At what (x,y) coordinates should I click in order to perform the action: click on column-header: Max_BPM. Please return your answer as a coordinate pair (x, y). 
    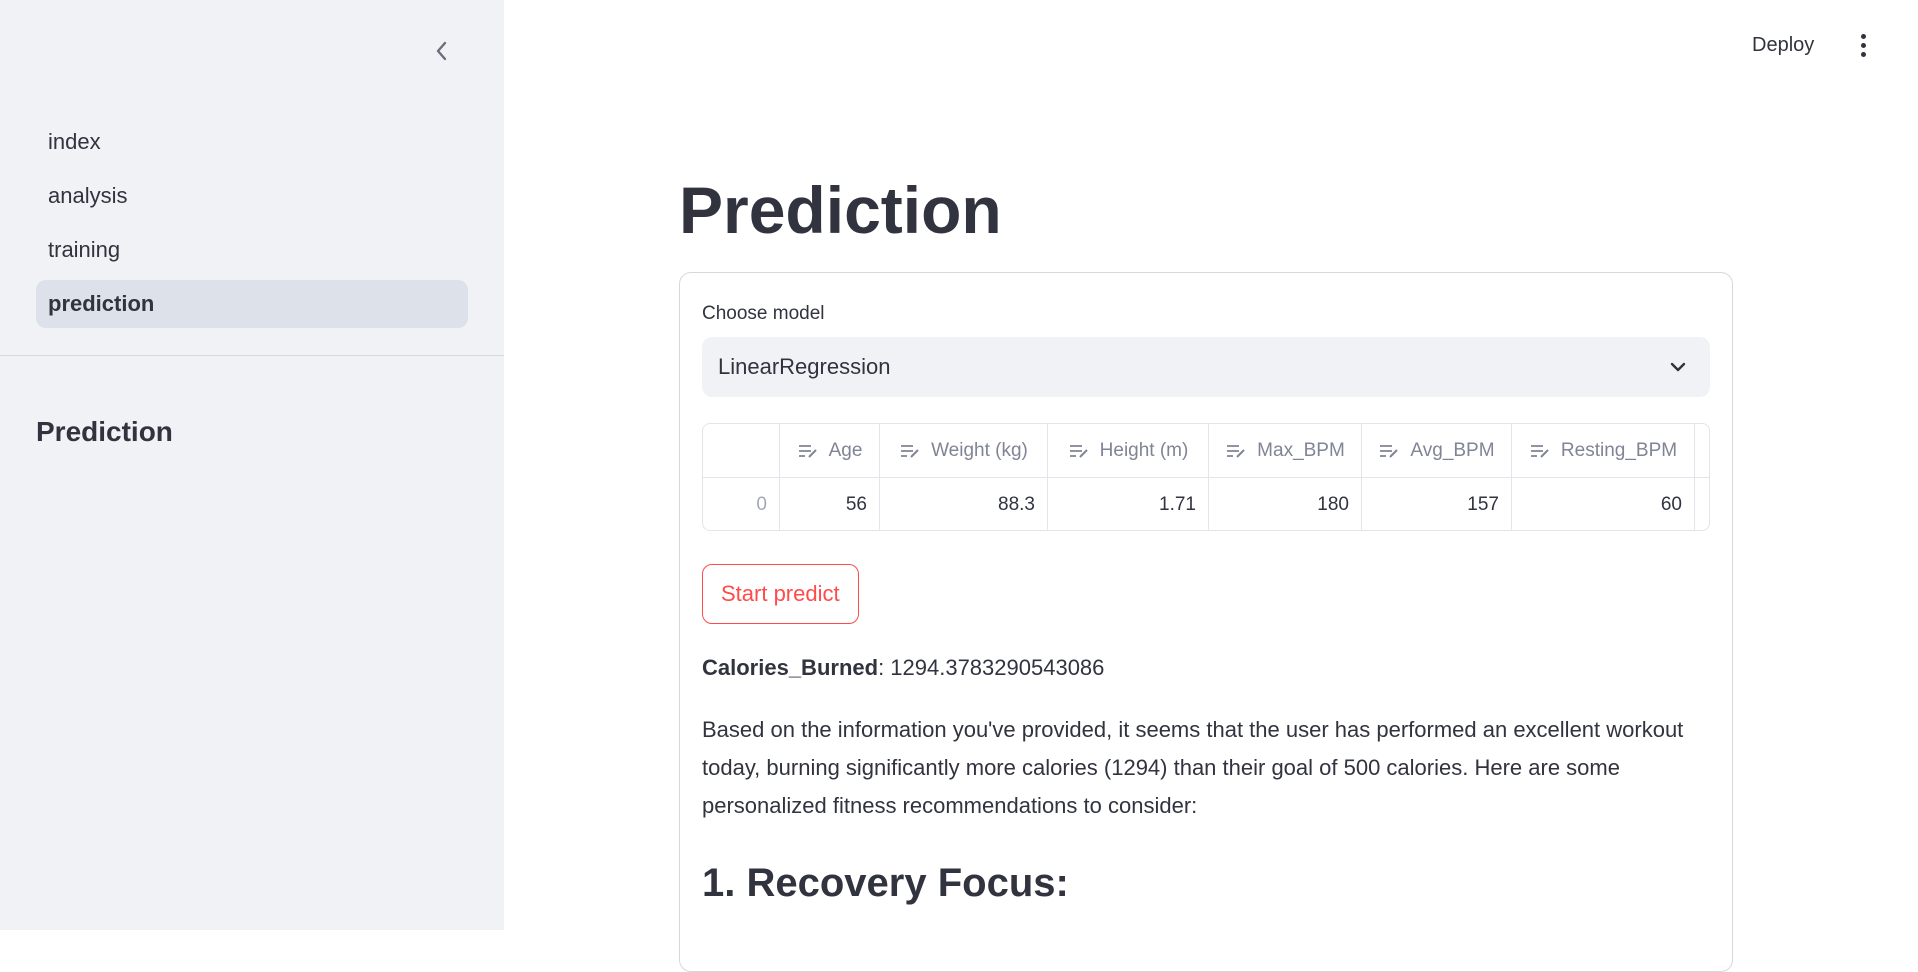
    Looking at the image, I should click on (1285, 450).